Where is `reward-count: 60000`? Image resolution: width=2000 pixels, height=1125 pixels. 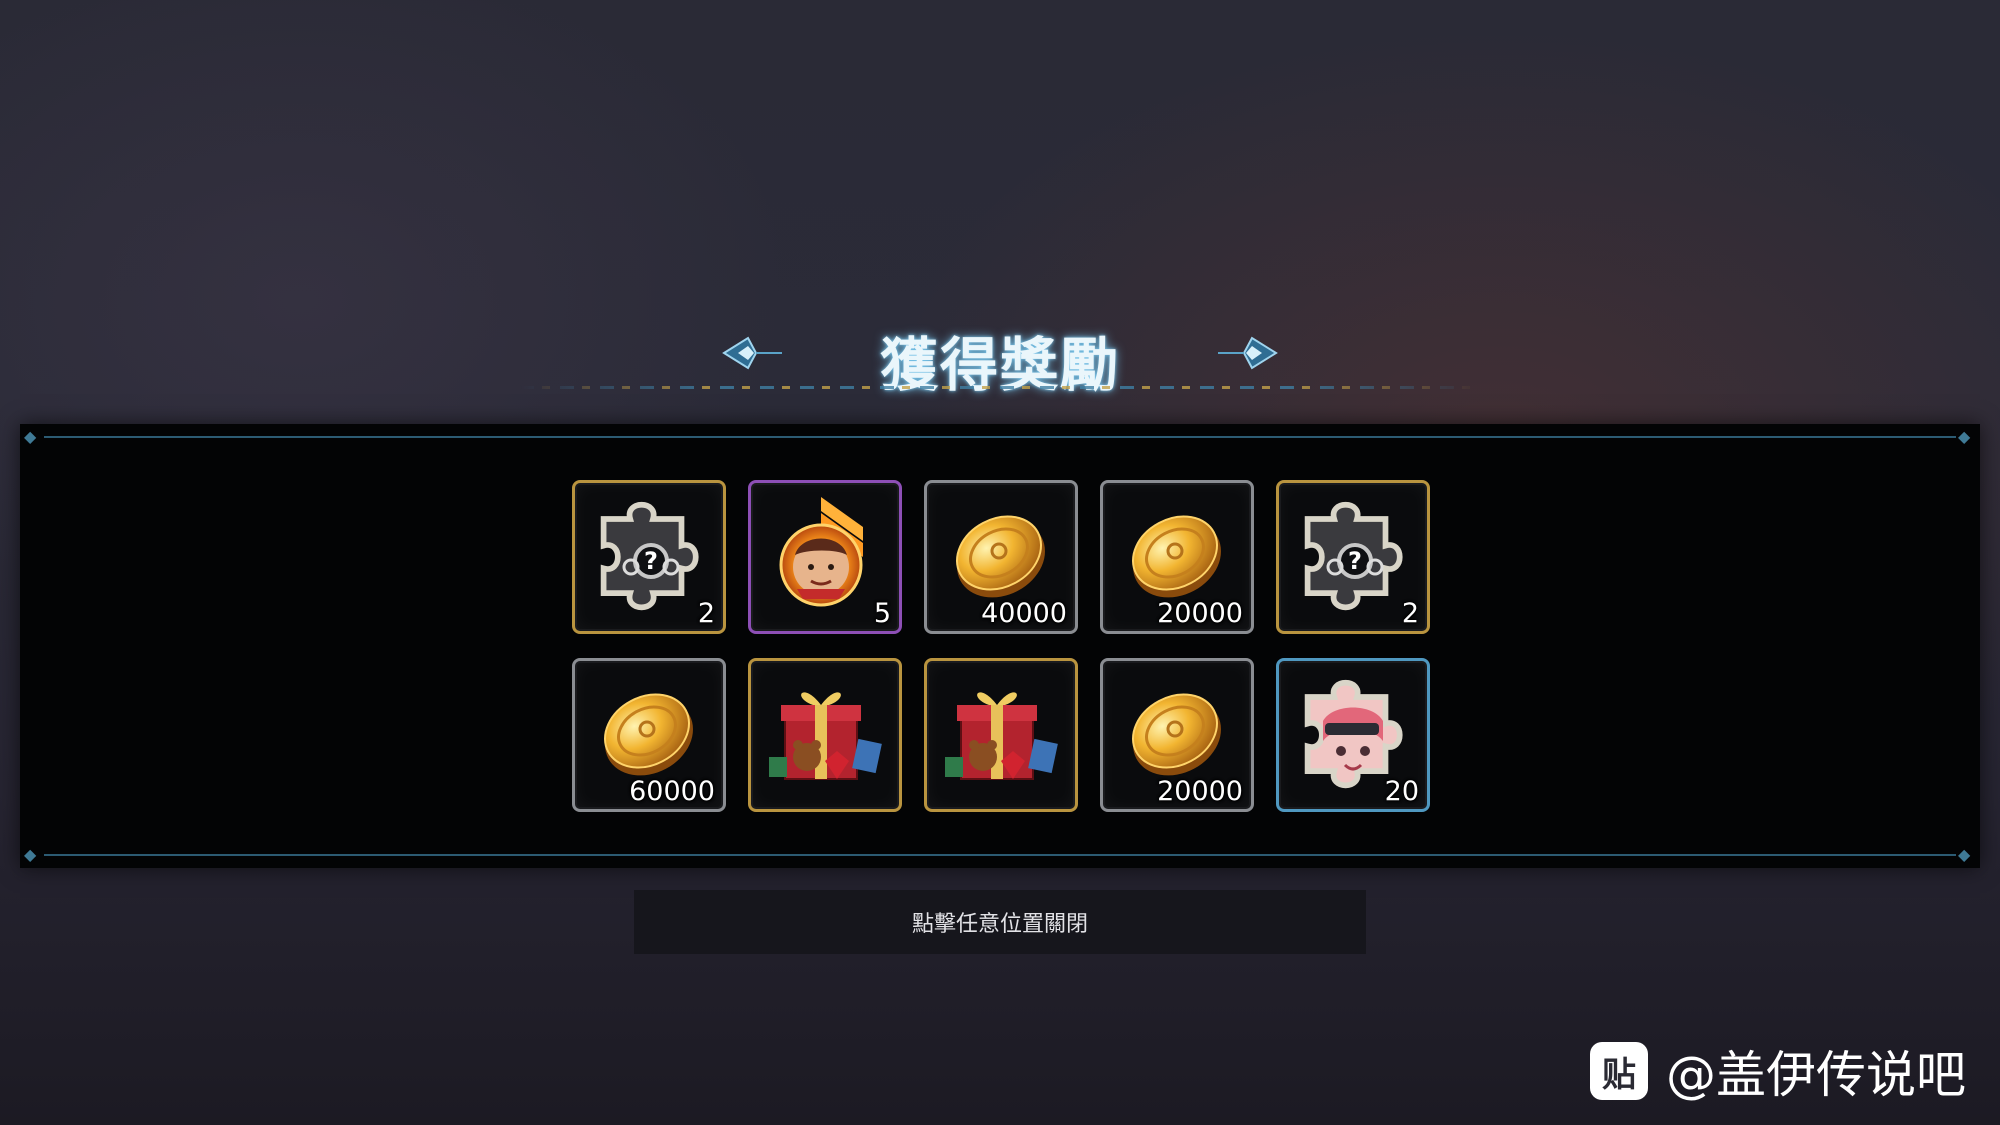
reward-count: 60000 is located at coordinates (672, 791).